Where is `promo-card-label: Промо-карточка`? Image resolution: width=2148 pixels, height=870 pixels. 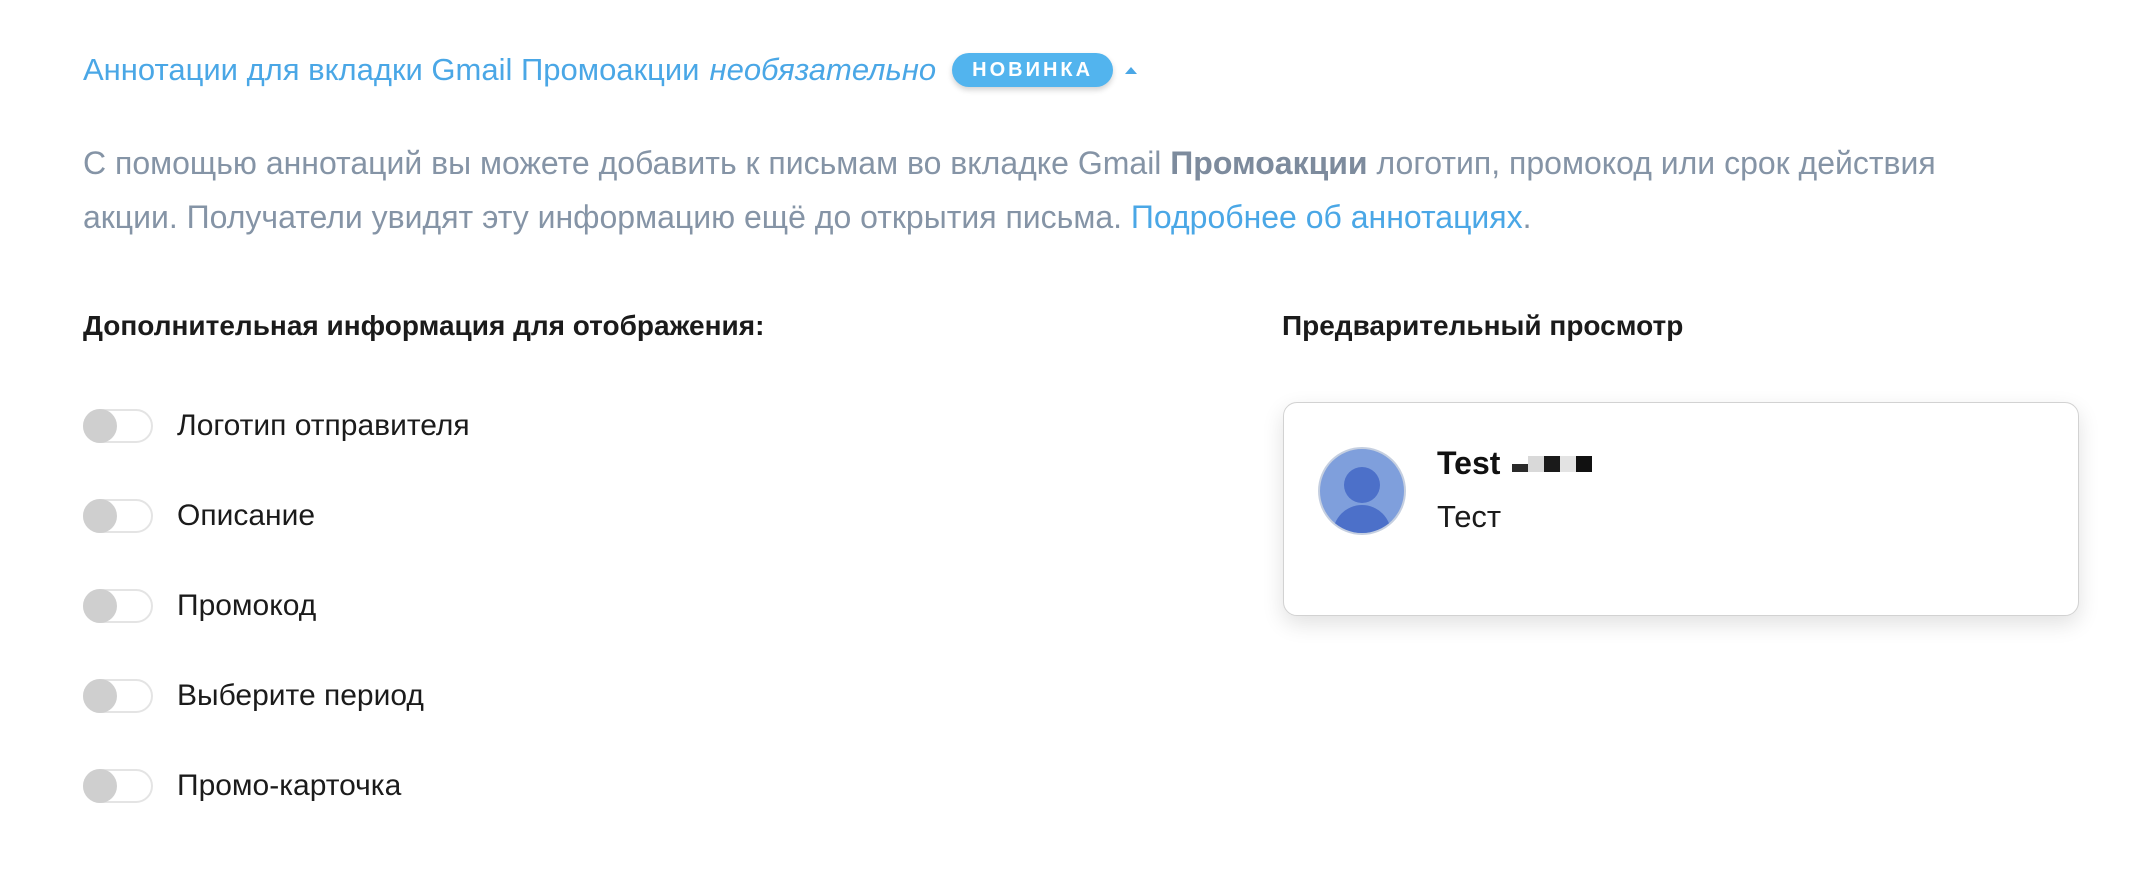
promo-card-label: Промо-карточка is located at coordinates (289, 785).